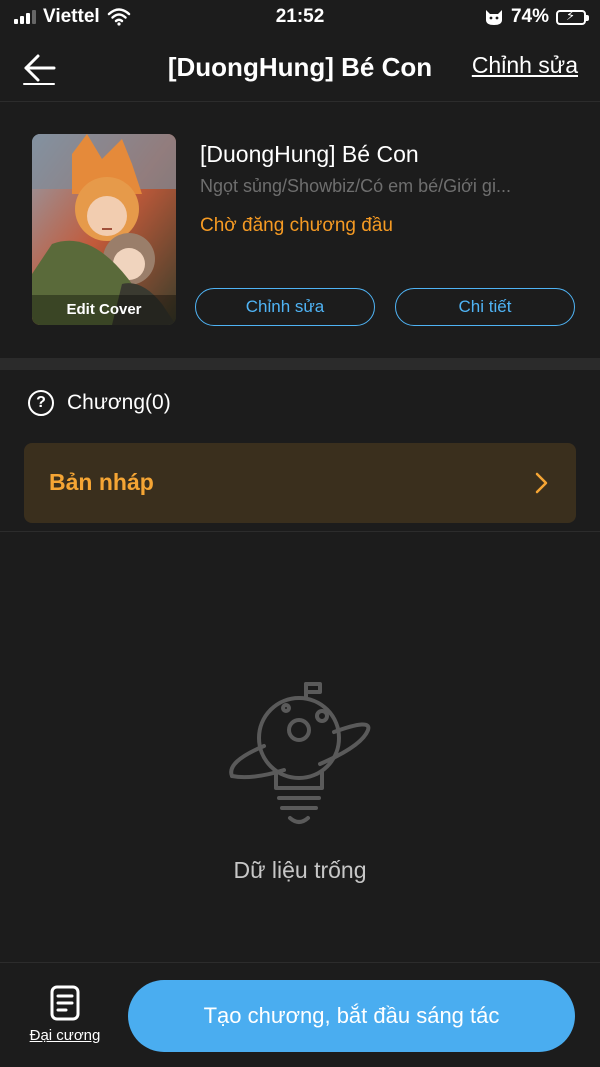 The width and height of the screenshot is (600, 1067). I want to click on carrier-name: Viettel, so click(71, 16).